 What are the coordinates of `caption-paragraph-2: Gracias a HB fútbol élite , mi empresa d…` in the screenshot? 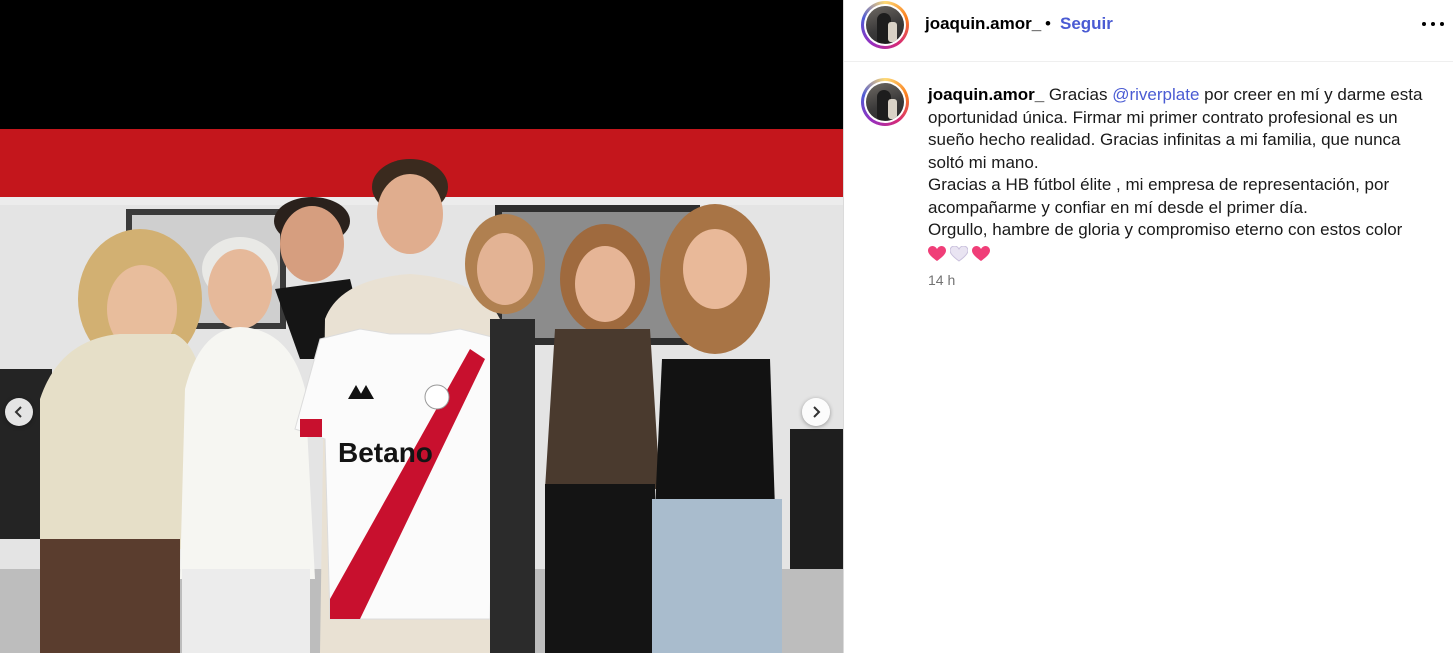 It's located at (1159, 196).